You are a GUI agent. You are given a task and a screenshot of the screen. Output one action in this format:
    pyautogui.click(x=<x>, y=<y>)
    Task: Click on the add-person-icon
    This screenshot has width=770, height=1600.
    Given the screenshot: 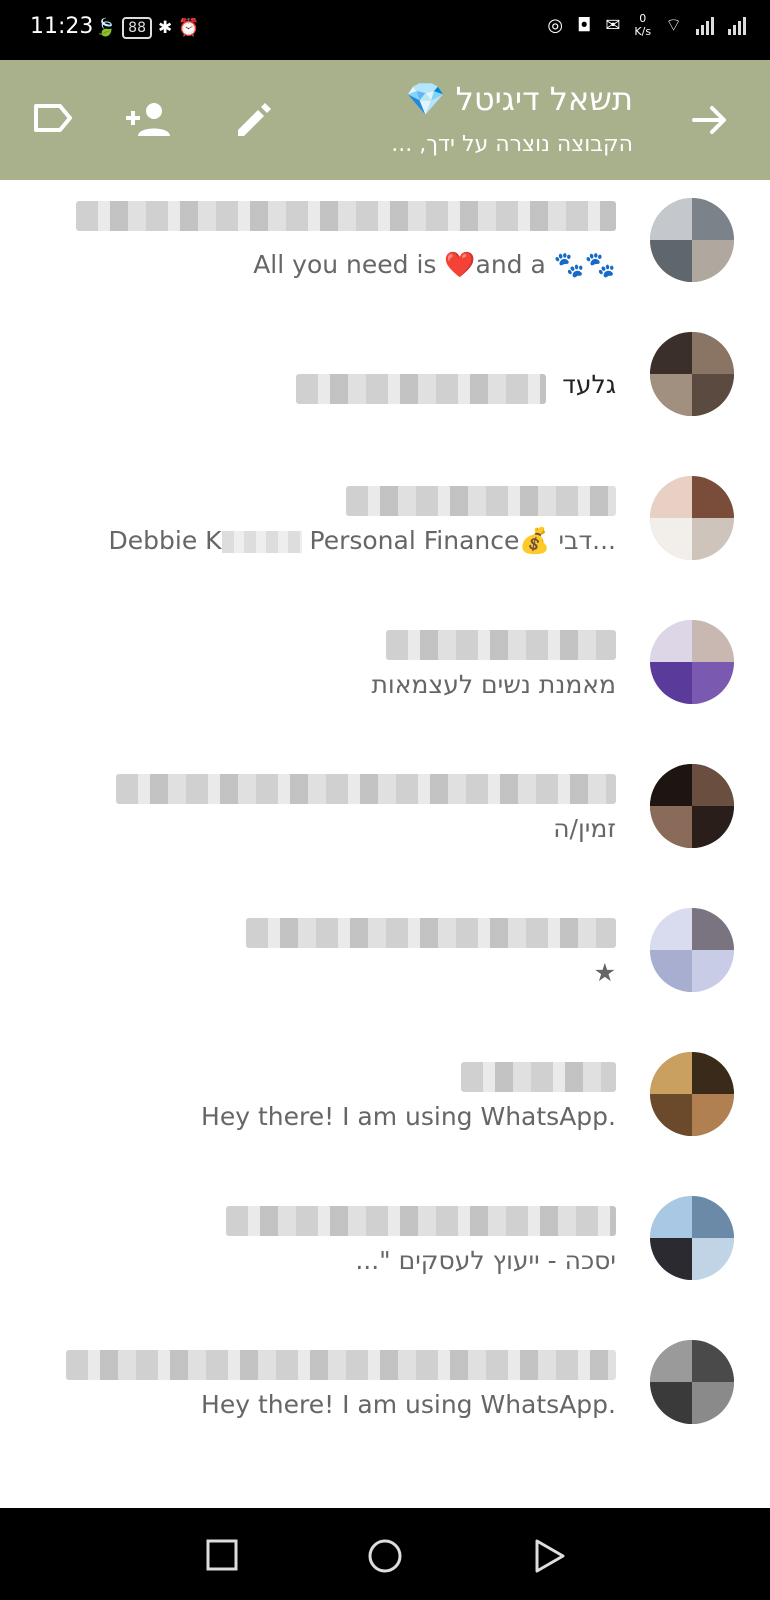 What is the action you would take?
    pyautogui.click(x=149, y=122)
    